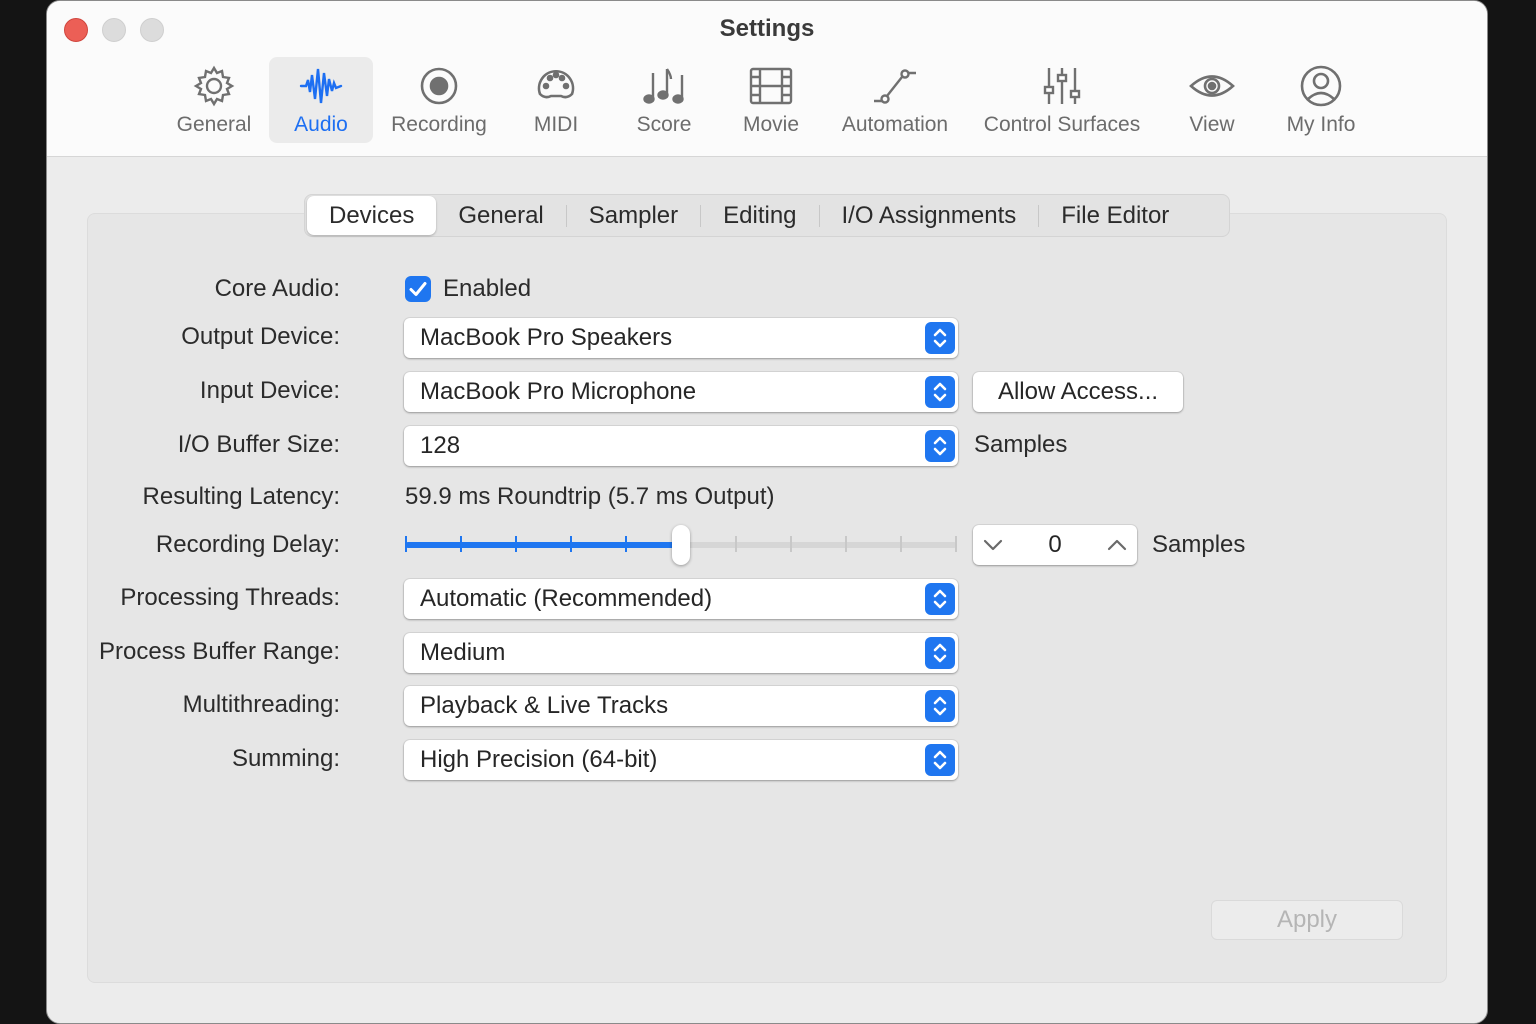  What do you see at coordinates (566, 598) in the screenshot?
I see `processing-threads-value: Automatic (Recommended)` at bounding box center [566, 598].